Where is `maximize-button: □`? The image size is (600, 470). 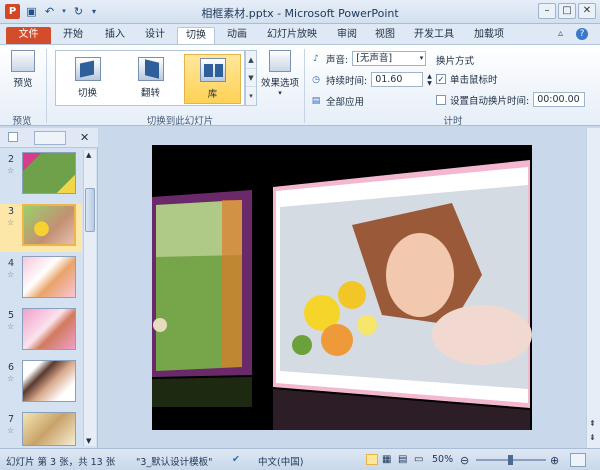
maximize-button: □ is located at coordinates (567, 11).